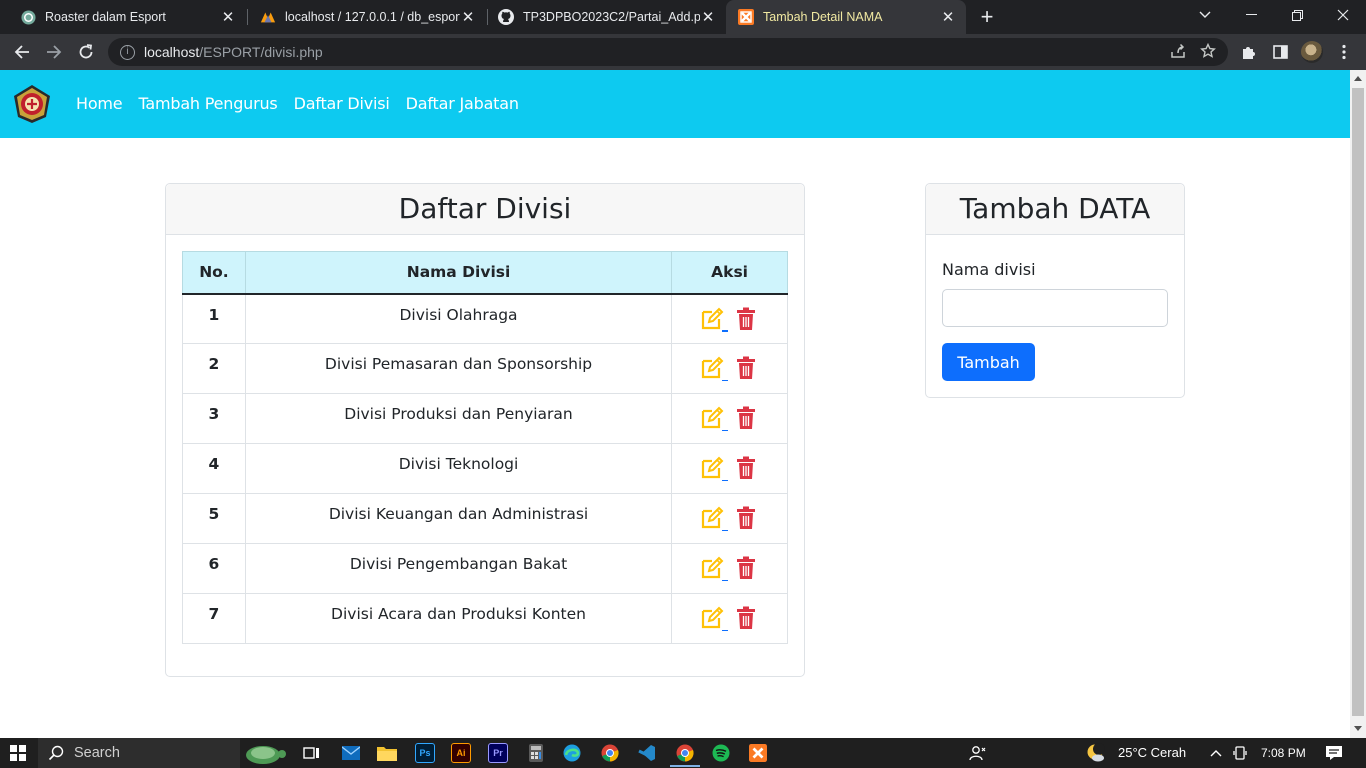 Image resolution: width=1366 pixels, height=768 pixels. What do you see at coordinates (1358, 728) in the screenshot?
I see `scroll-down-arrow-icon` at bounding box center [1358, 728].